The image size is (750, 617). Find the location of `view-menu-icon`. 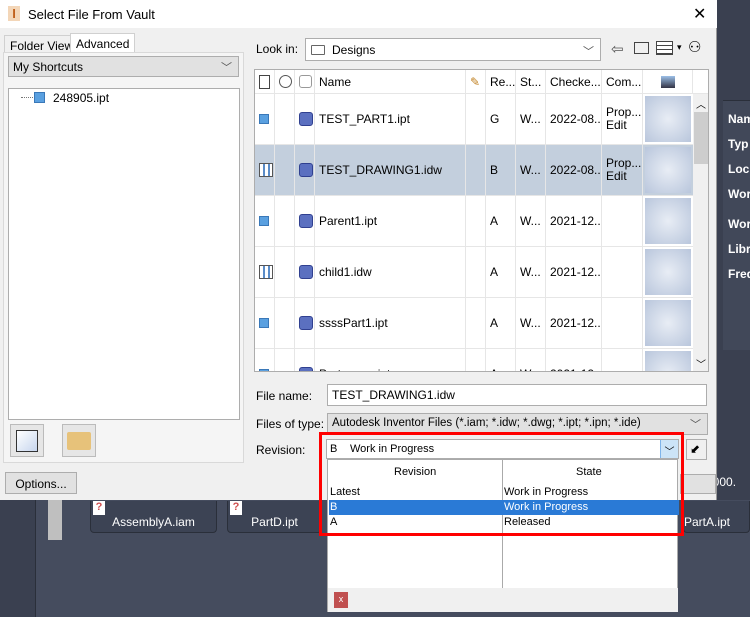

view-menu-icon is located at coordinates (664, 48).